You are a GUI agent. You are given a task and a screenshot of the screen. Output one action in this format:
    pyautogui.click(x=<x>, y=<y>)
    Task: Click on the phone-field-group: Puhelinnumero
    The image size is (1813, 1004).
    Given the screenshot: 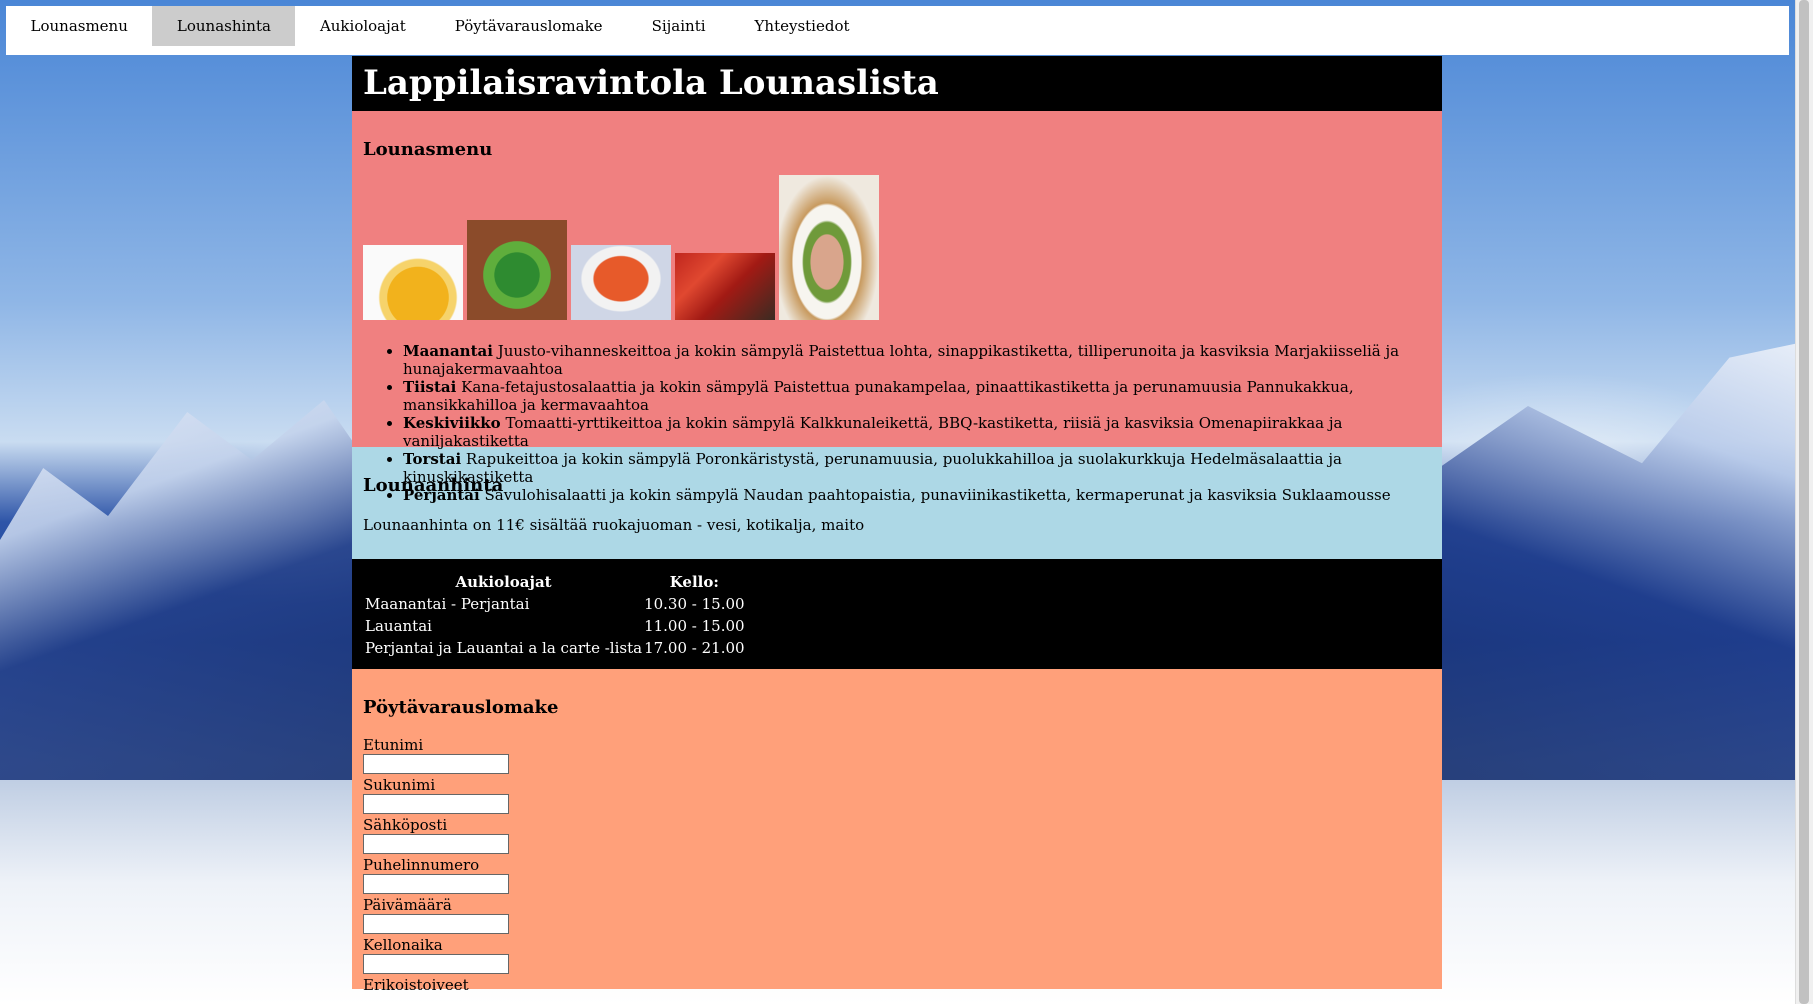 What is the action you would take?
    pyautogui.click(x=897, y=875)
    